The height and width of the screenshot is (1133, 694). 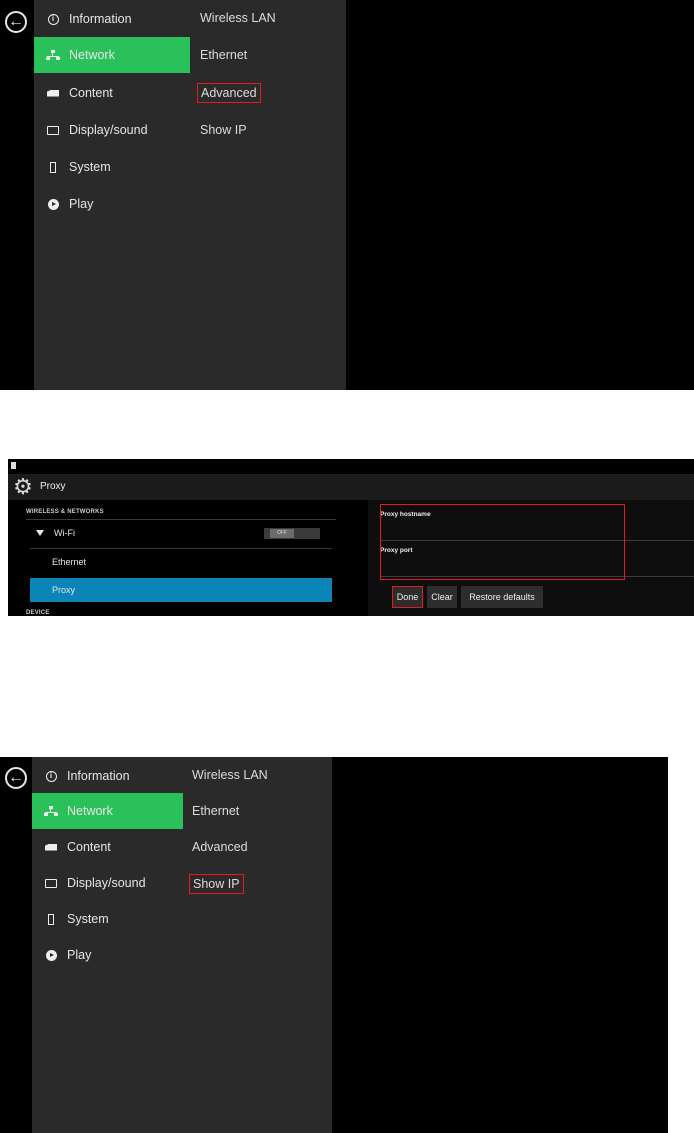 What do you see at coordinates (69, 562) in the screenshot?
I see `ethernet-label: Ethernet` at bounding box center [69, 562].